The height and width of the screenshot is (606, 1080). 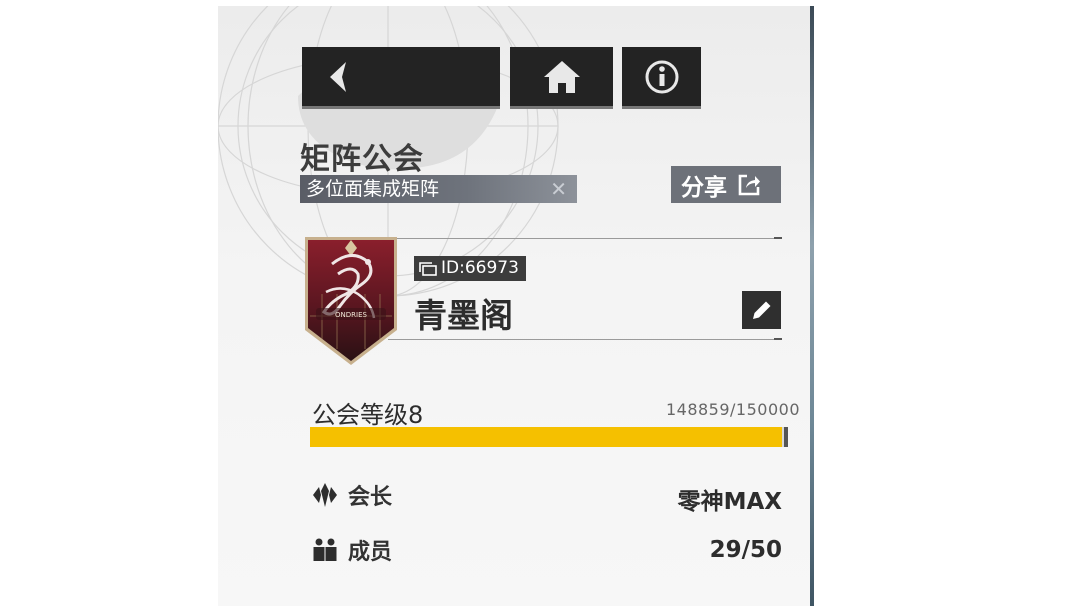 What do you see at coordinates (585, 339) in the screenshot?
I see `divider-bottom` at bounding box center [585, 339].